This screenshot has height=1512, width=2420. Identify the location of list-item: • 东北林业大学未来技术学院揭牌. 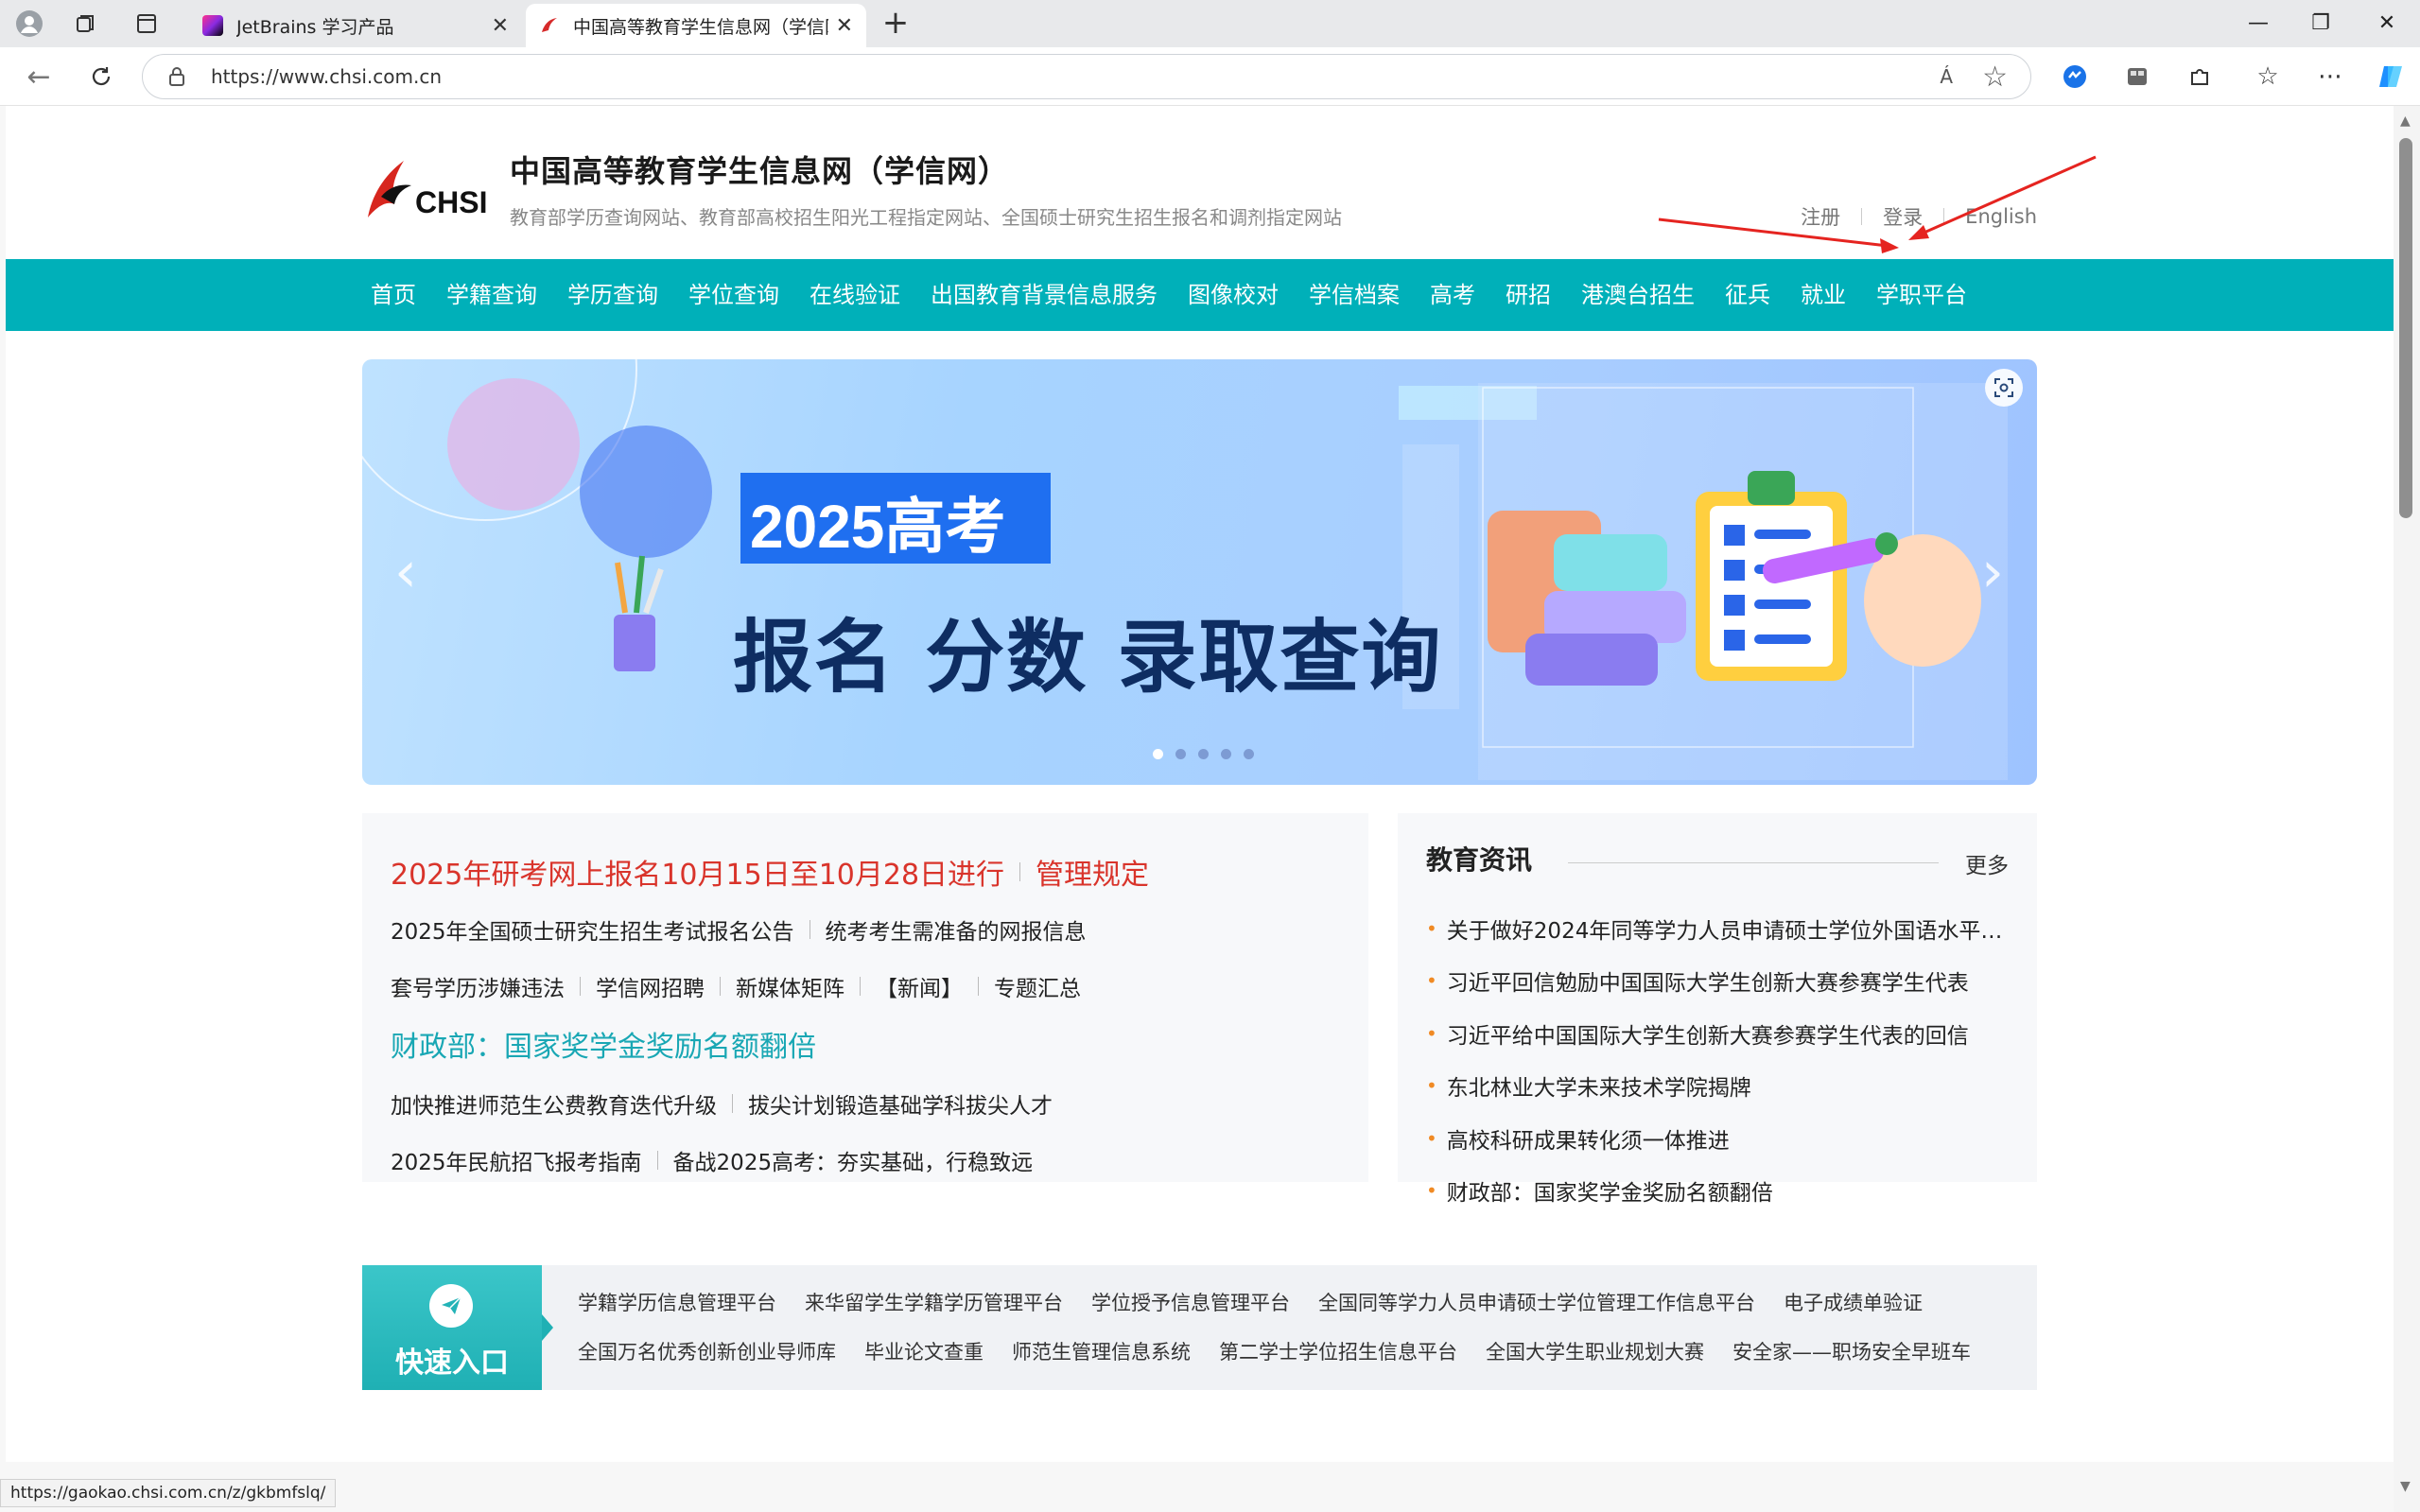
(1719, 1086).